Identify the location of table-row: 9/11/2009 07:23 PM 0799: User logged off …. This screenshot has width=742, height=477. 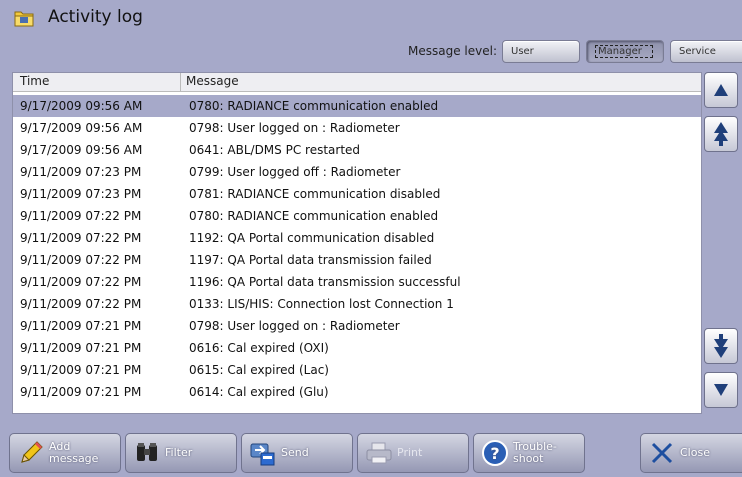
(357, 172).